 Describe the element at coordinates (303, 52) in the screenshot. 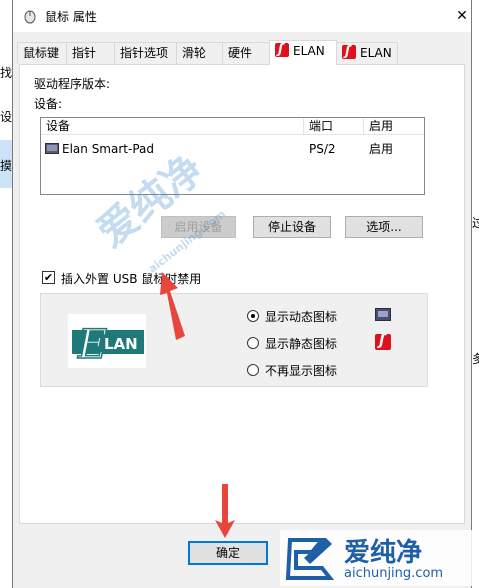

I see `tab-elan-active: ELAN` at that location.